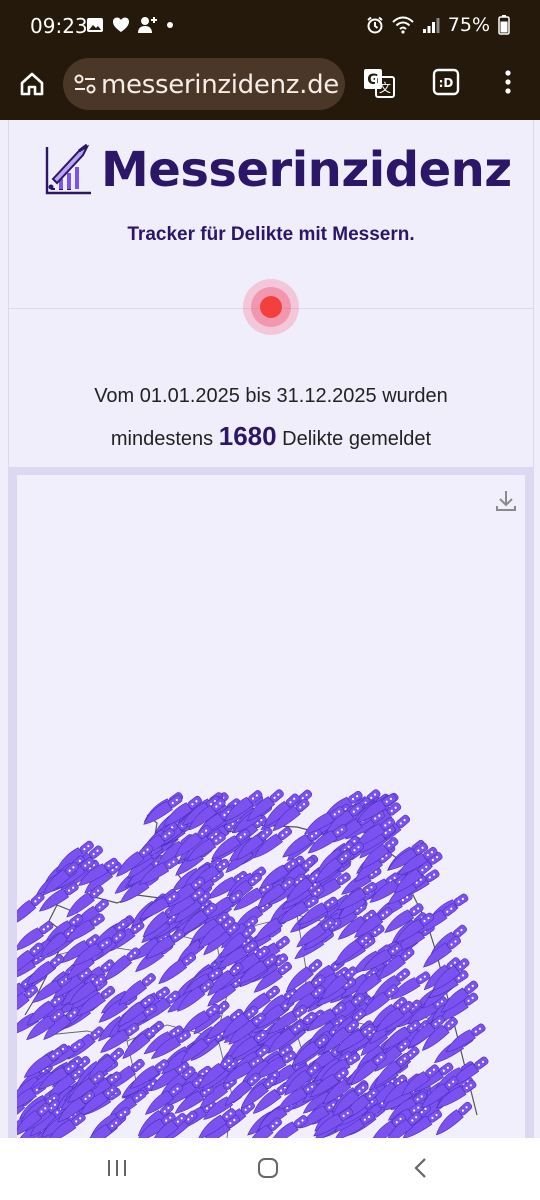  What do you see at coordinates (130, 25) in the screenshot?
I see `notification-icons` at bounding box center [130, 25].